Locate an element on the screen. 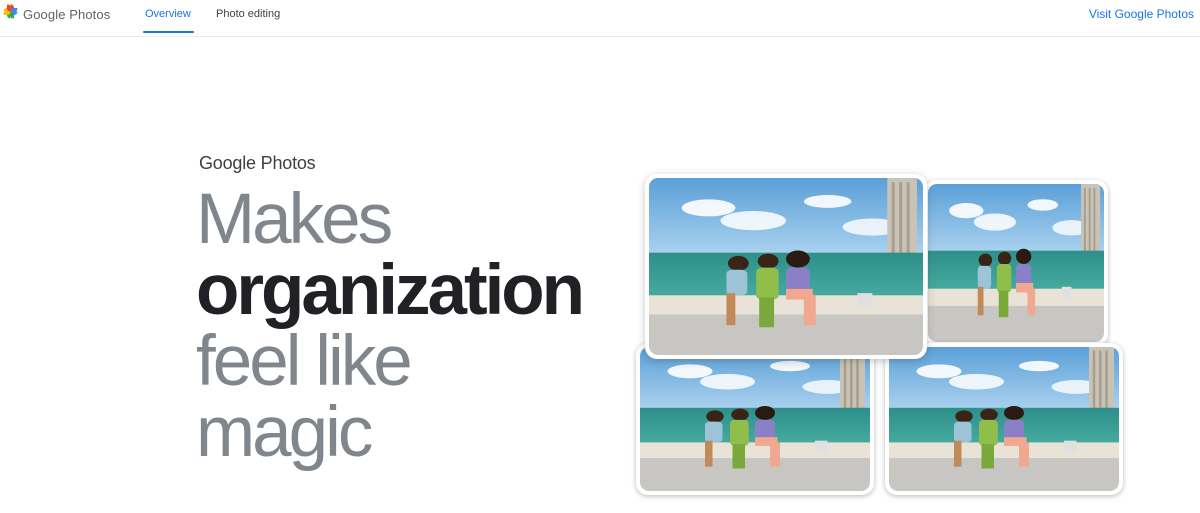 The image size is (1200, 513). brand-logo-link: Google Photos is located at coordinates (56, 14).